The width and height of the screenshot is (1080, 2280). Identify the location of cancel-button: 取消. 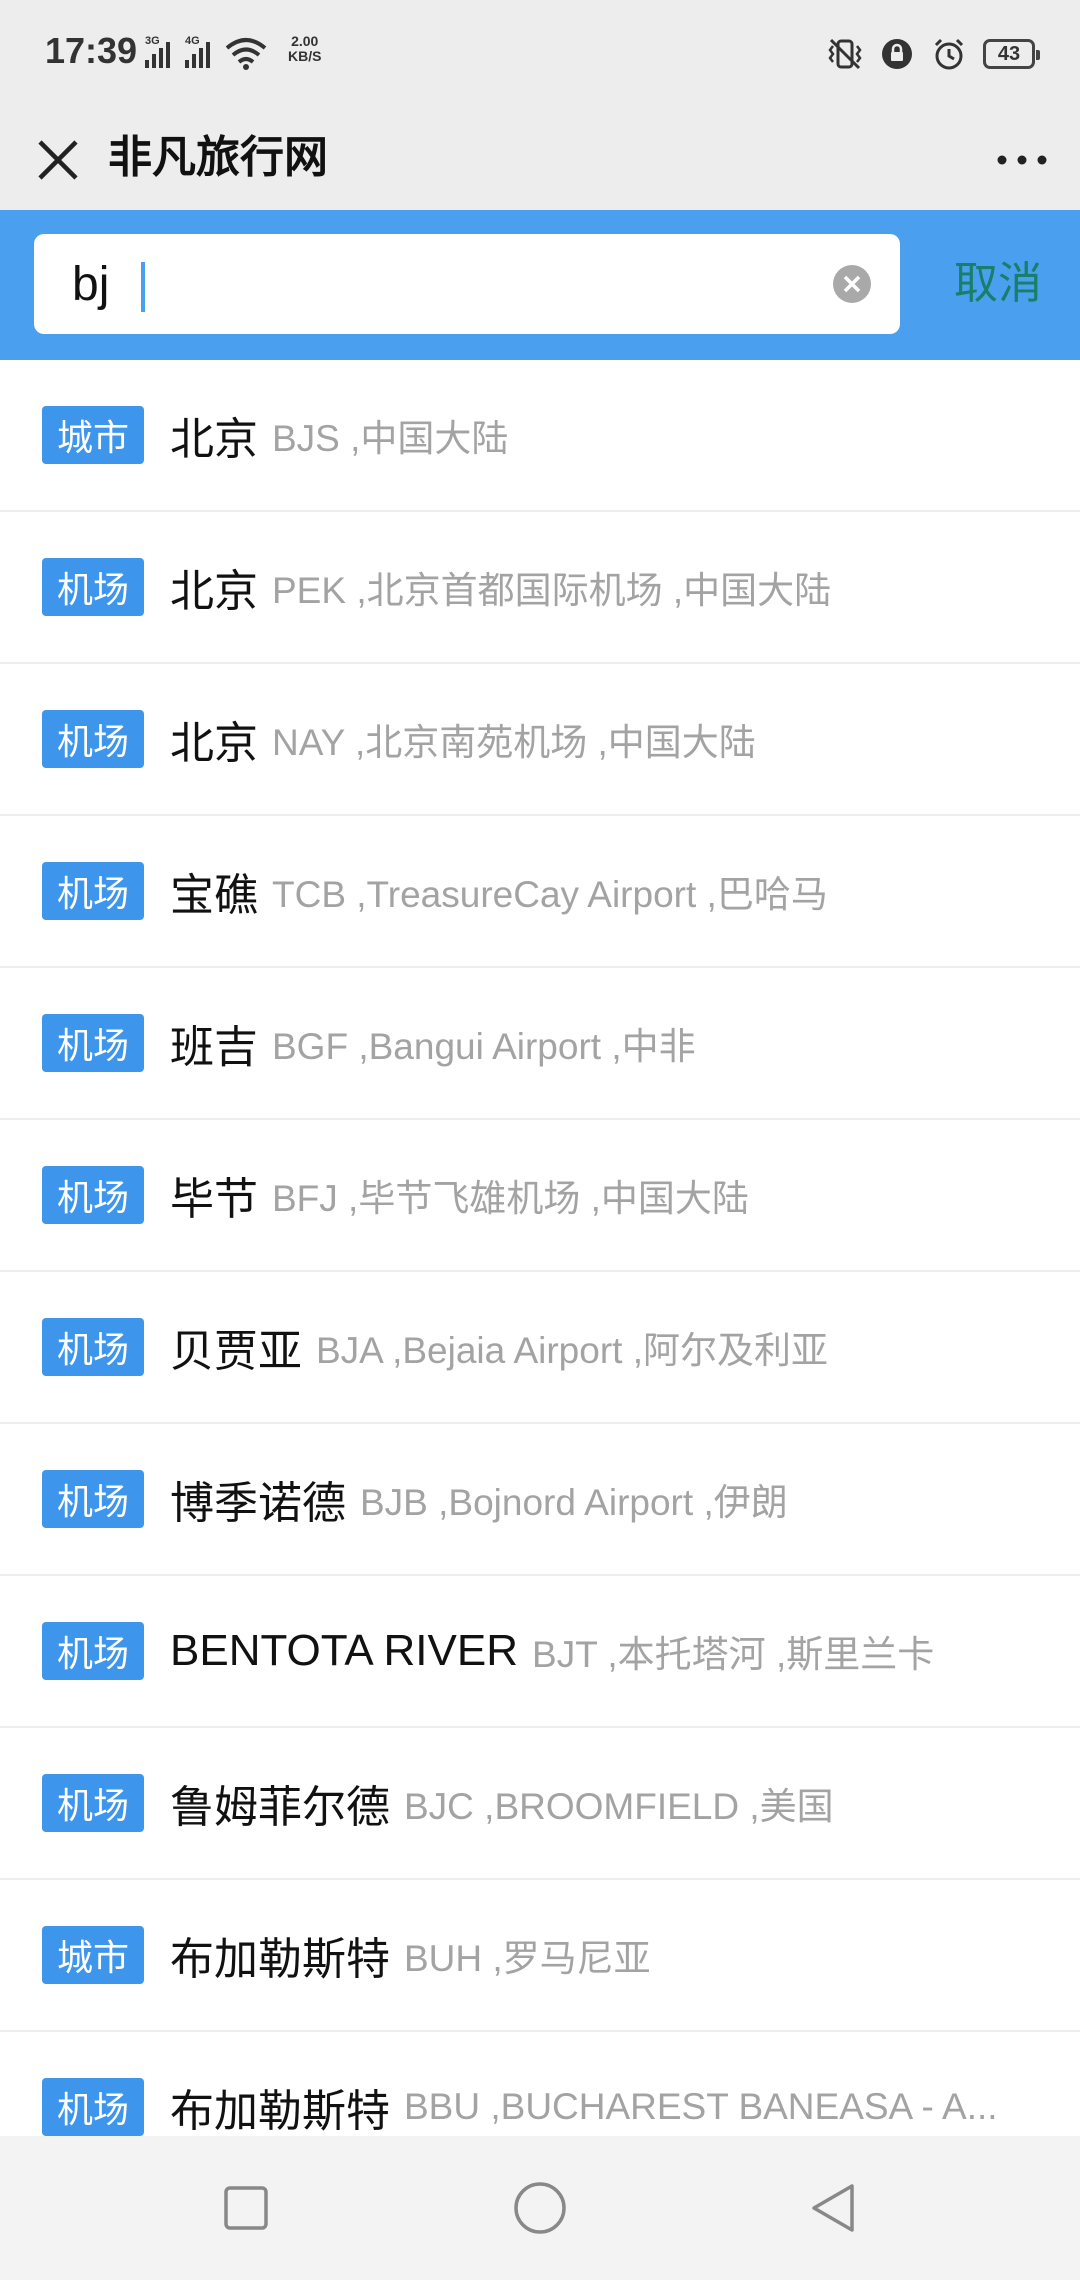
(998, 284).